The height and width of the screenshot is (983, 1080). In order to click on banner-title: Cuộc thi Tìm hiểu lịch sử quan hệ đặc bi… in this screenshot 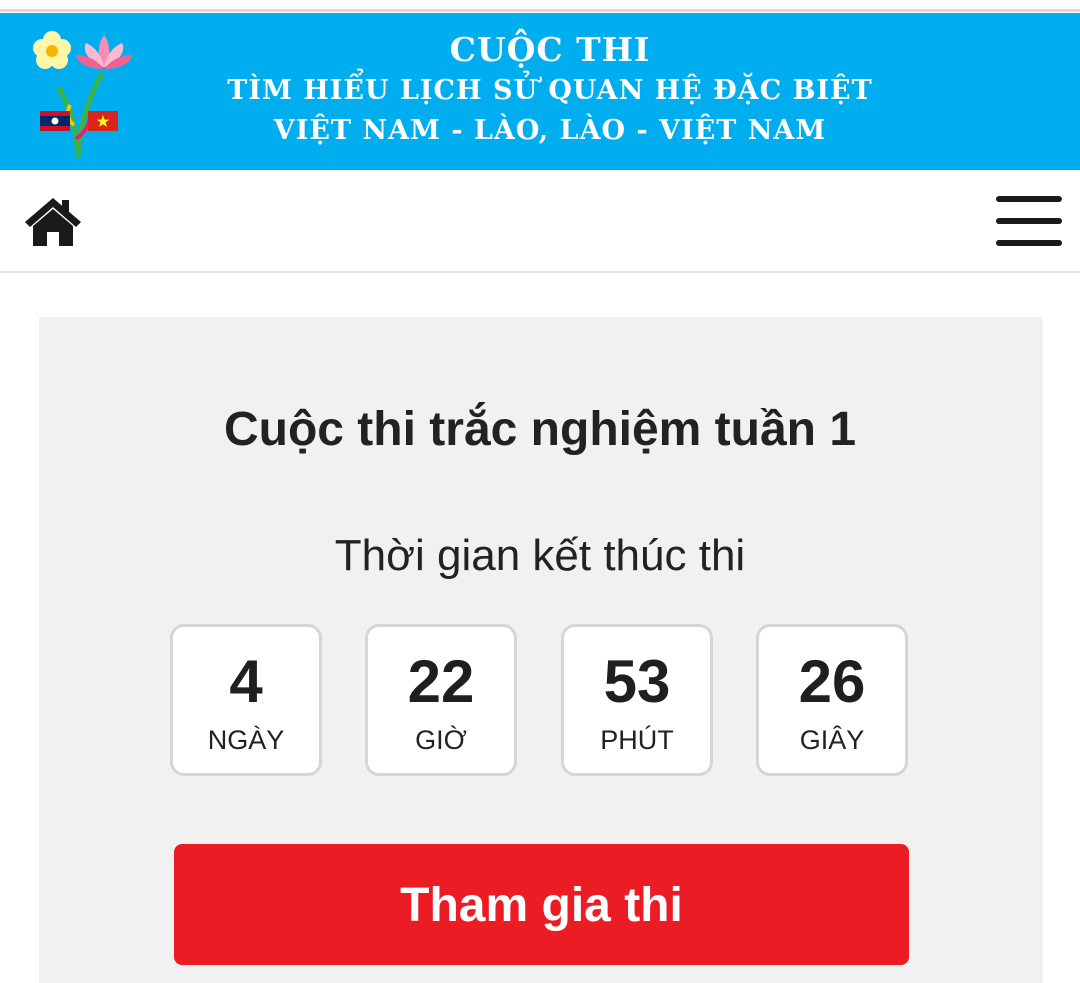, I will do `click(540, 90)`.